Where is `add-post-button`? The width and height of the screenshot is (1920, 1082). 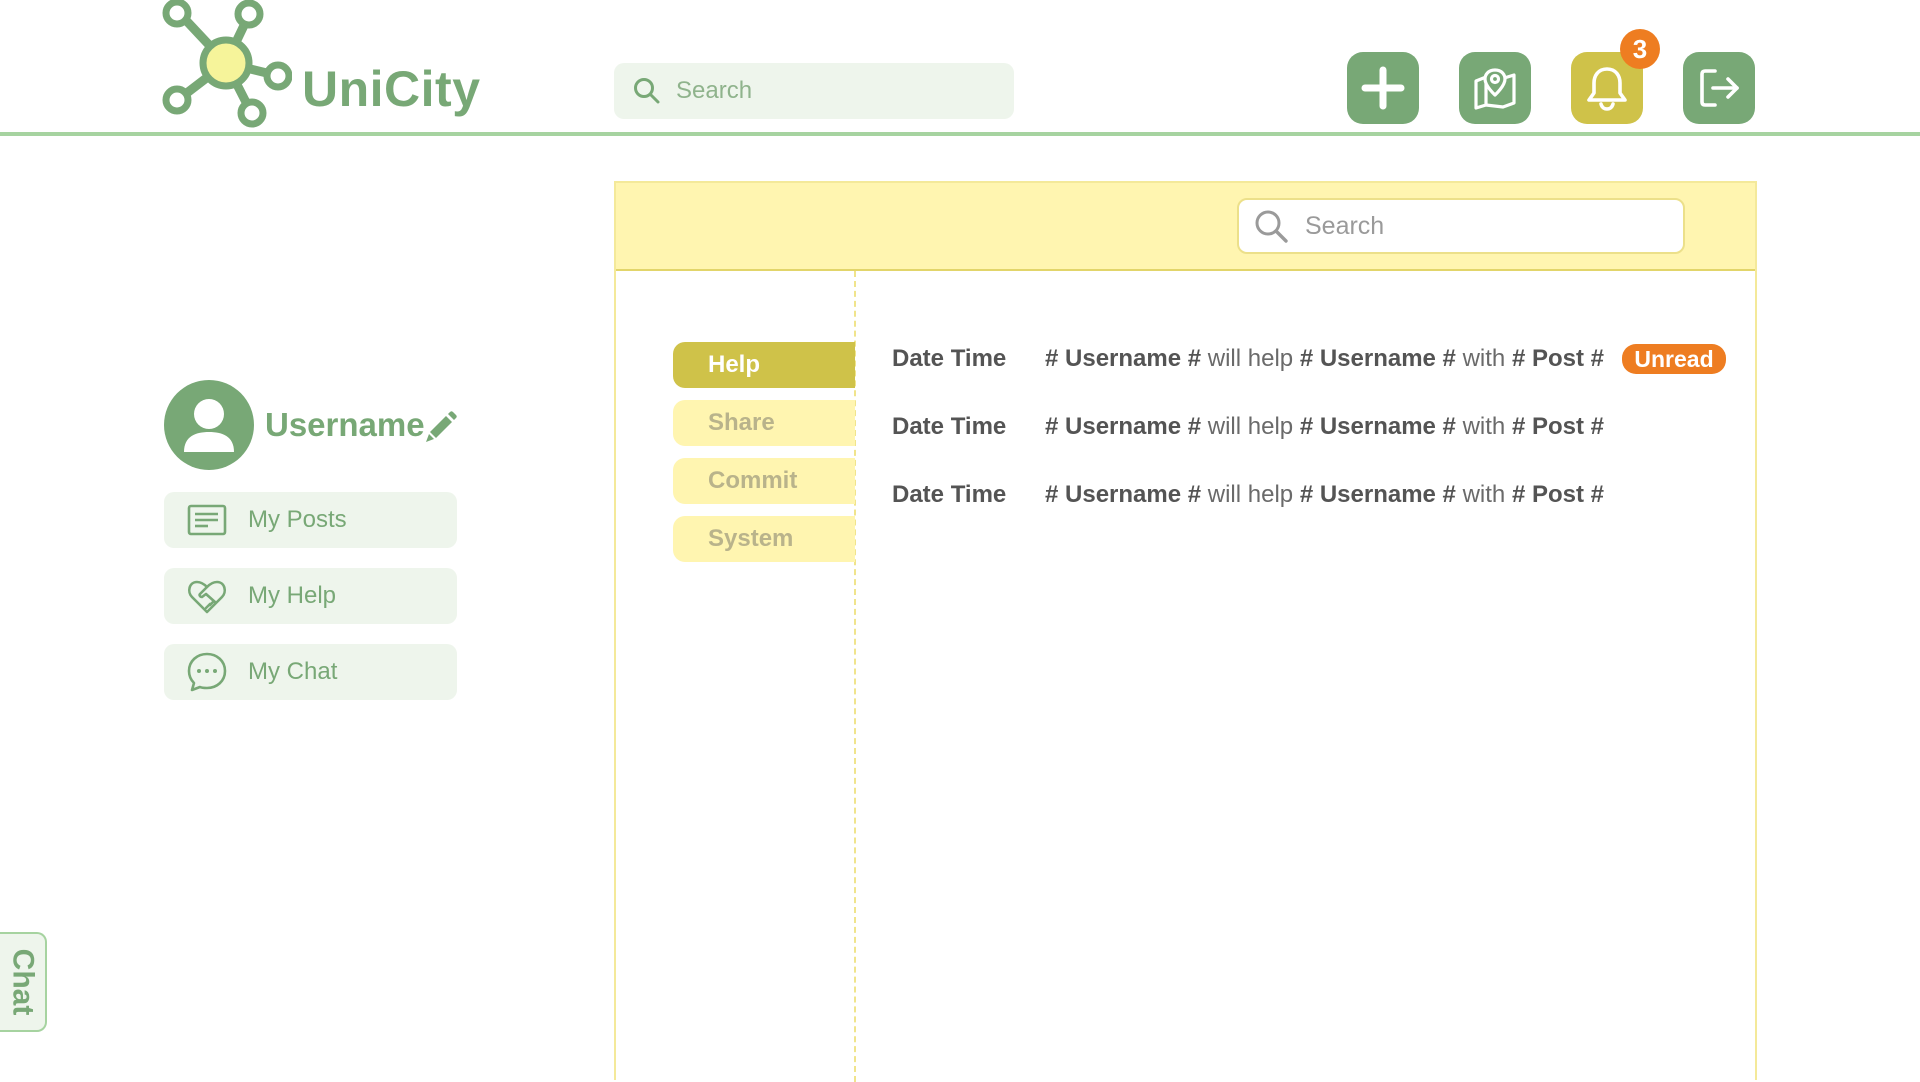 add-post-button is located at coordinates (1383, 88).